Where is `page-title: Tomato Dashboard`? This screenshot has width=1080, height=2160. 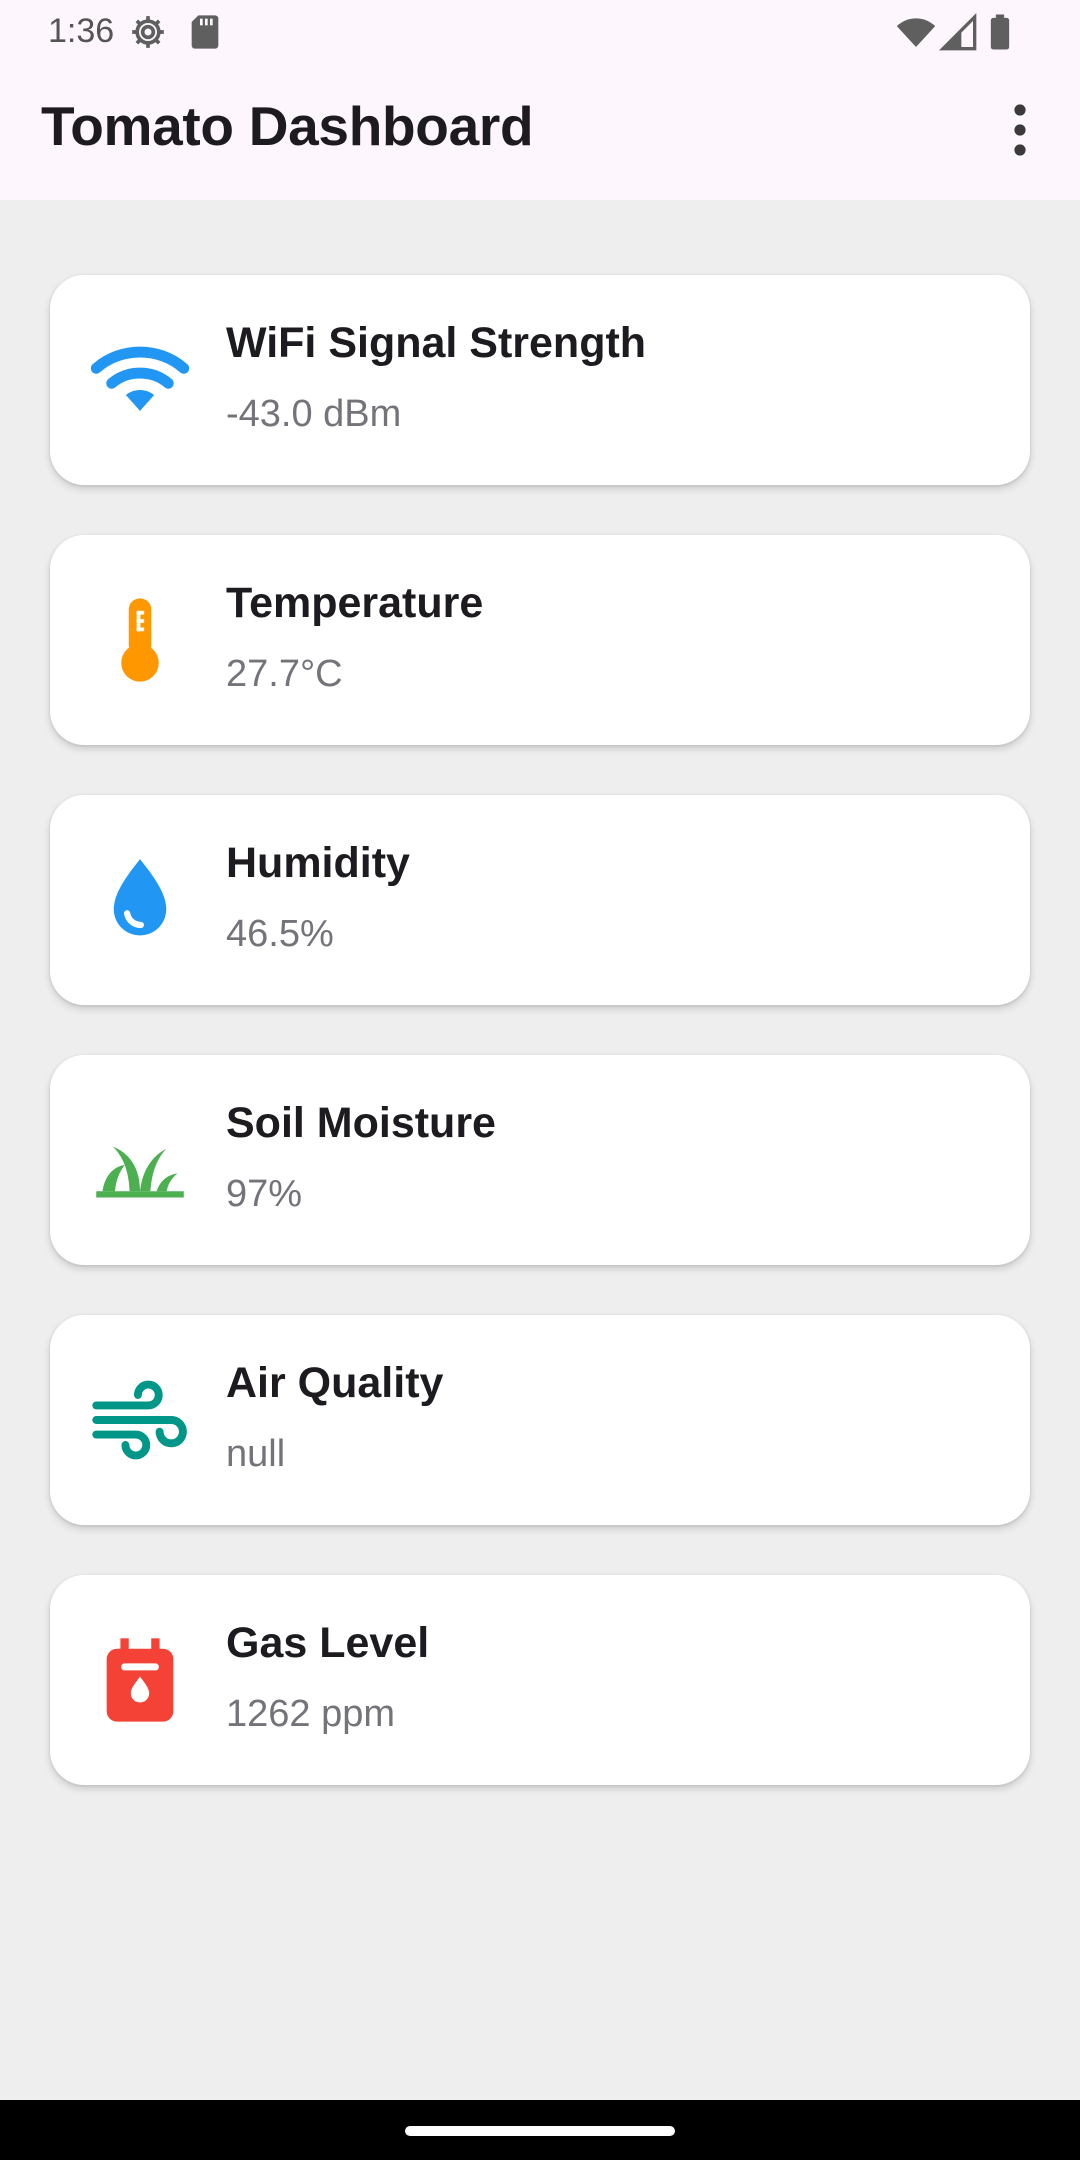
page-title: Tomato Dashboard is located at coordinates (287, 126).